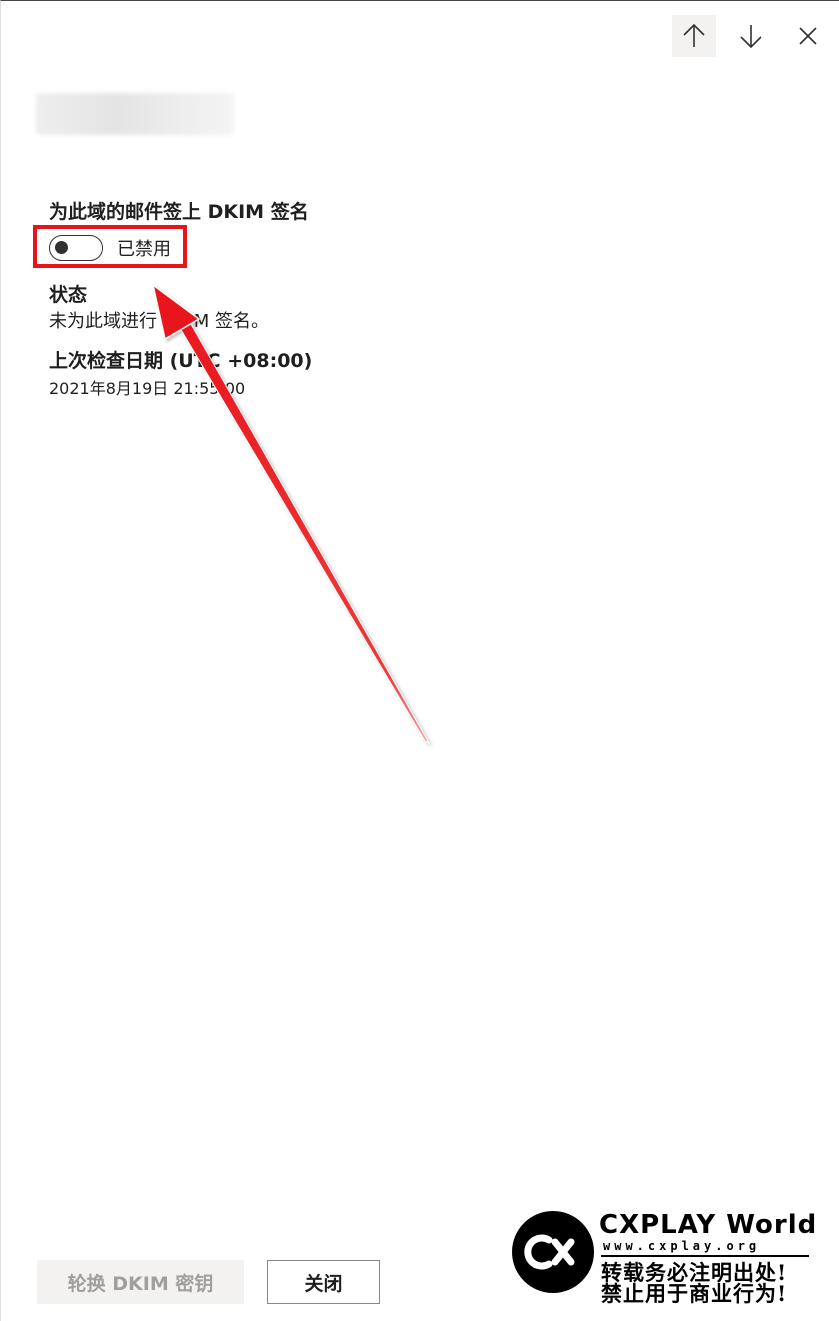 The height and width of the screenshot is (1321, 839). Describe the element at coordinates (323, 1282) in the screenshot. I see `close-button: 关闭` at that location.